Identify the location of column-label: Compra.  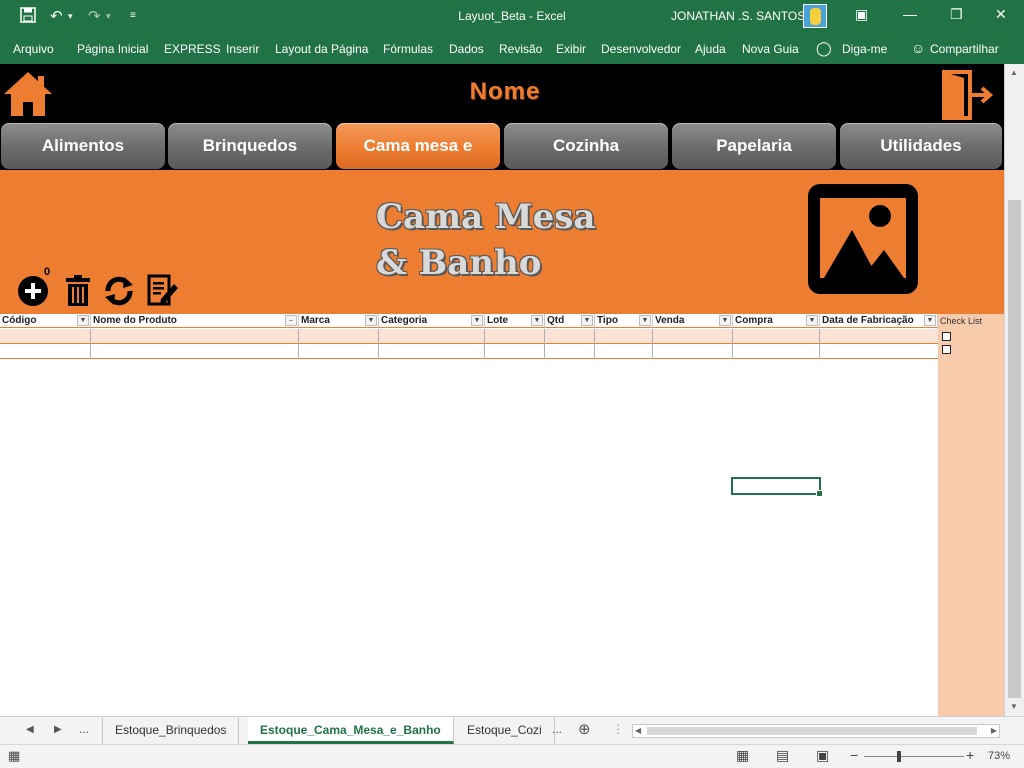
(754, 320).